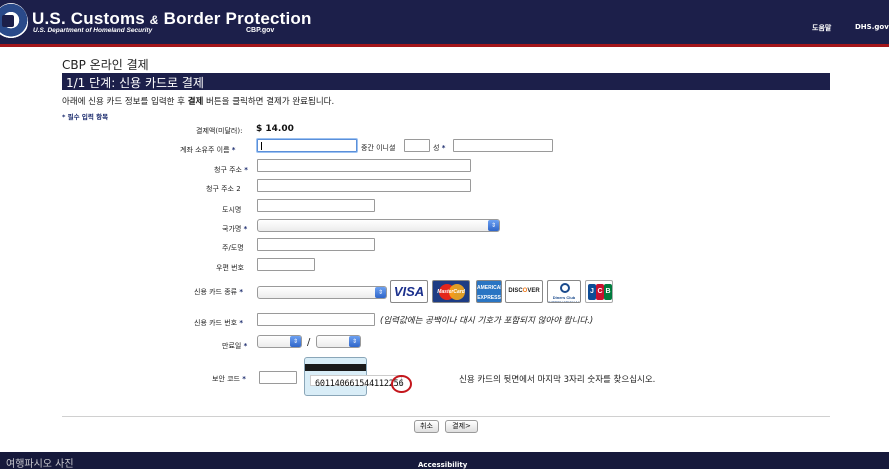 This screenshot has width=889, height=469. I want to click on card-type-select: ⇕, so click(322, 292).